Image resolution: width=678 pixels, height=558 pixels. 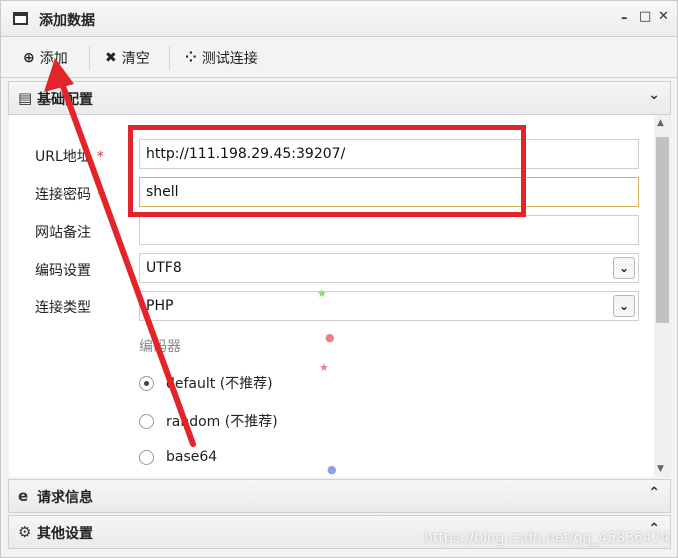 I want to click on add-button-label: 添加, so click(x=53, y=59).